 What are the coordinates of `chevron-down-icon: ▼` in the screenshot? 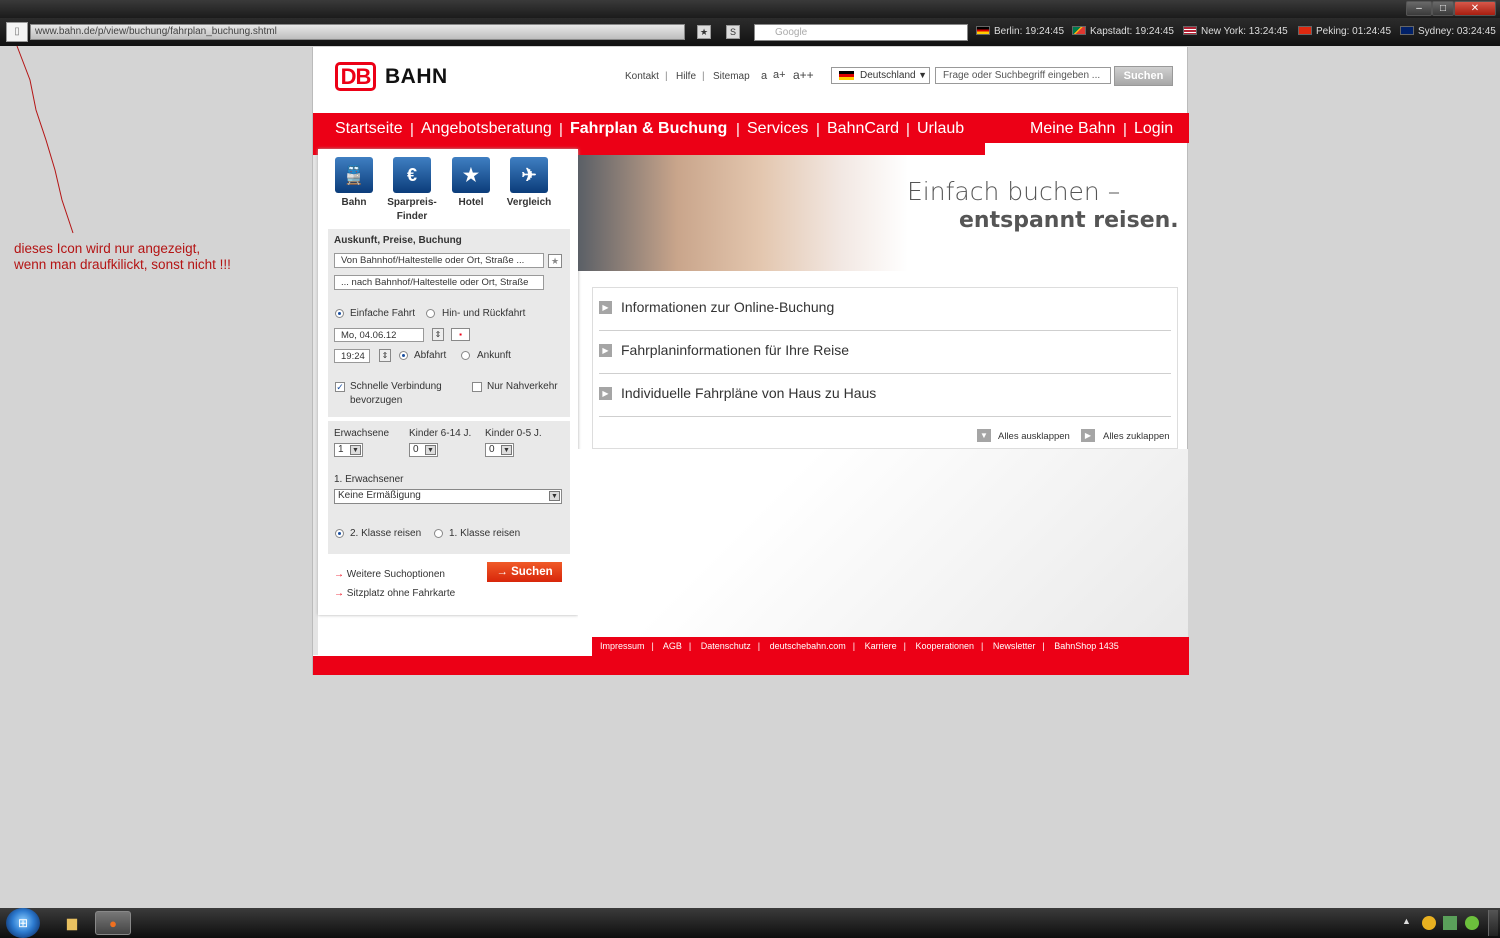 It's located at (430, 450).